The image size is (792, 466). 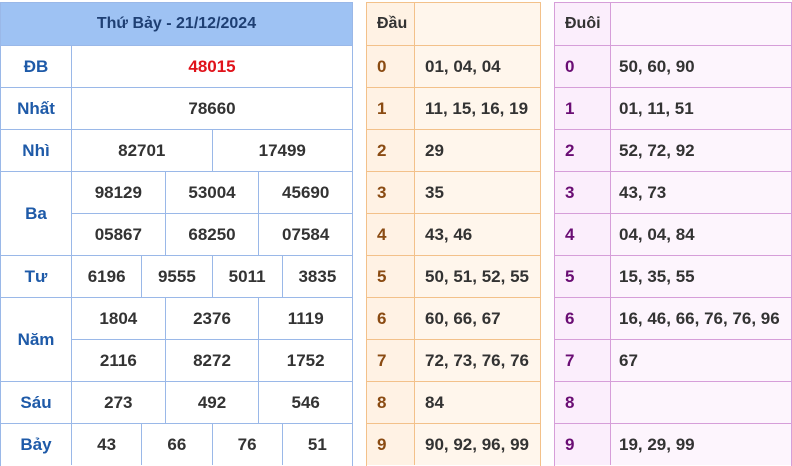 What do you see at coordinates (36, 108) in the screenshot?
I see `prize-label: Nhất` at bounding box center [36, 108].